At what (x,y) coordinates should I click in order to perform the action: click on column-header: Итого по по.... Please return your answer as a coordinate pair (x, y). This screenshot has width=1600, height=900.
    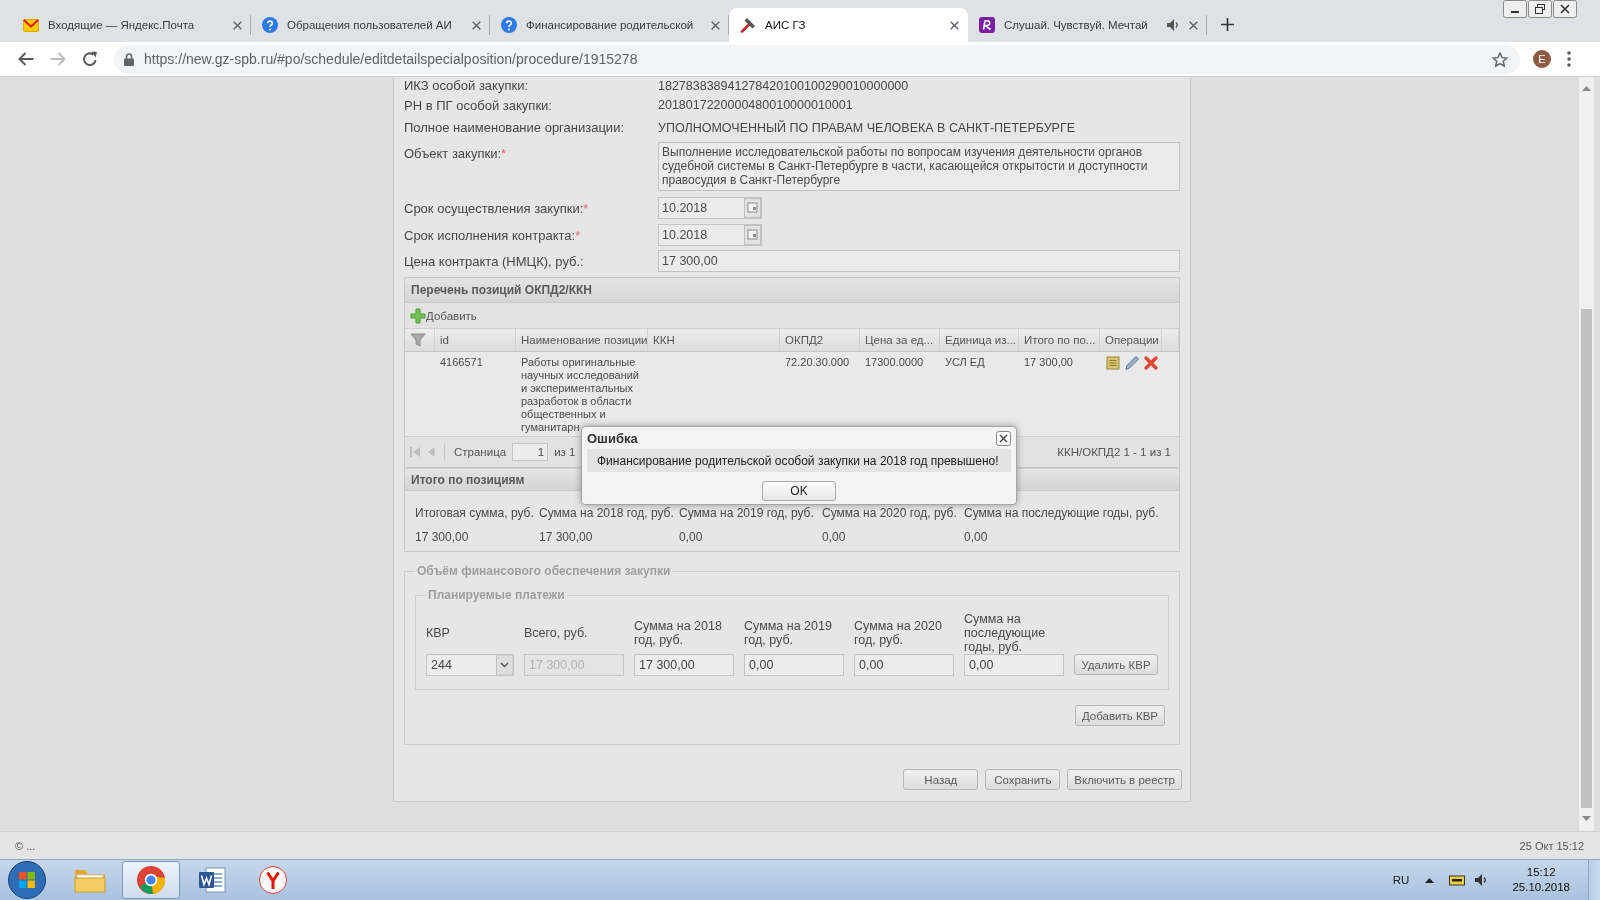
    Looking at the image, I should click on (1059, 340).